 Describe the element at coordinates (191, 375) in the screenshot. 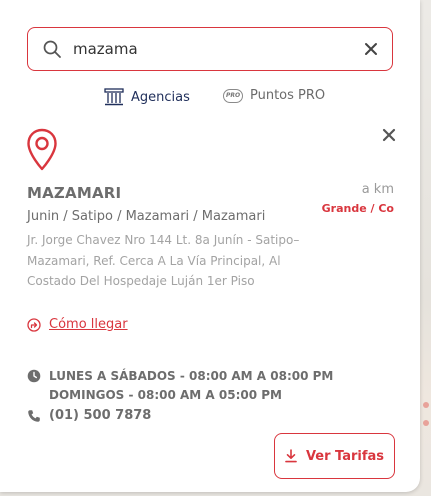

I see `hours-weekdays: LUNES A SÁBADOS - 08:00 AM A 08:00 PM` at that location.